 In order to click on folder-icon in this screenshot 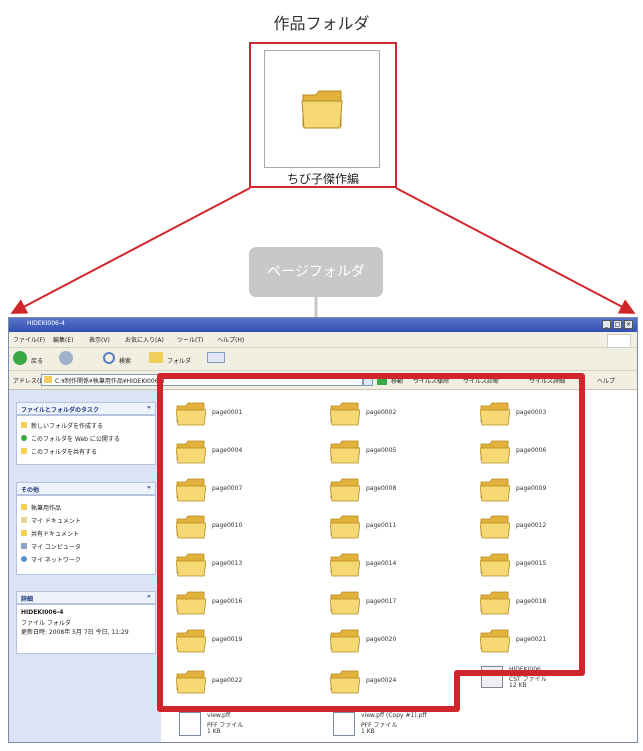, I will do `click(24, 507)`.